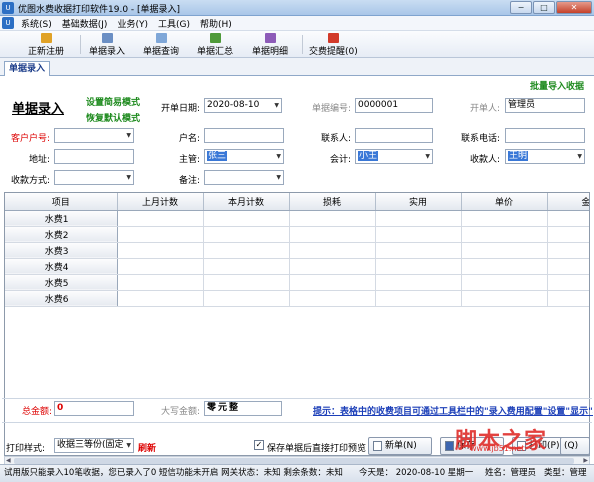  Describe the element at coordinates (215, 38) in the screenshot. I see `summary-icon` at that location.